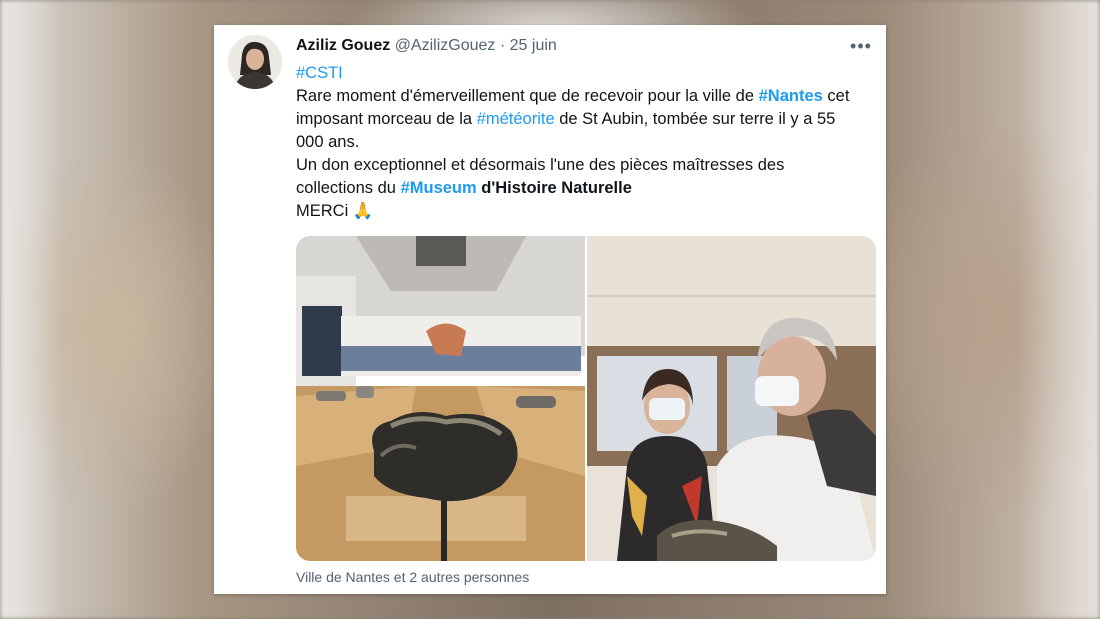 This screenshot has height=619, width=1100. I want to click on hashtag-meteorite: #météorite, so click(516, 119).